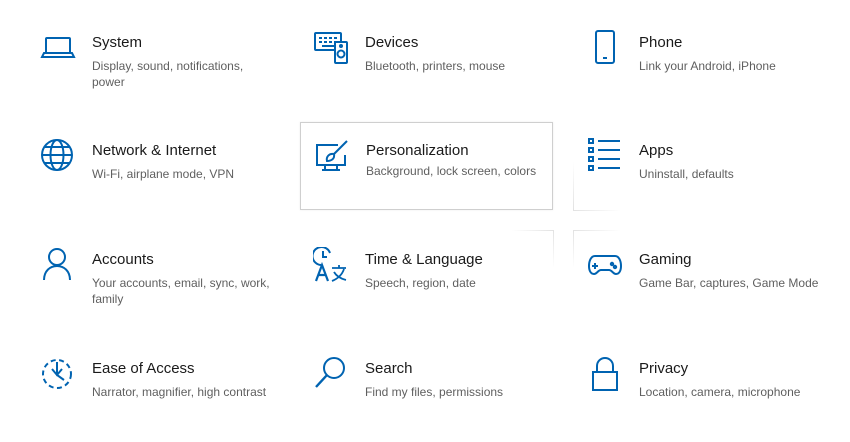 This screenshot has height=442, width=850. Describe the element at coordinates (331, 48) in the screenshot. I see `devices-icon` at that location.